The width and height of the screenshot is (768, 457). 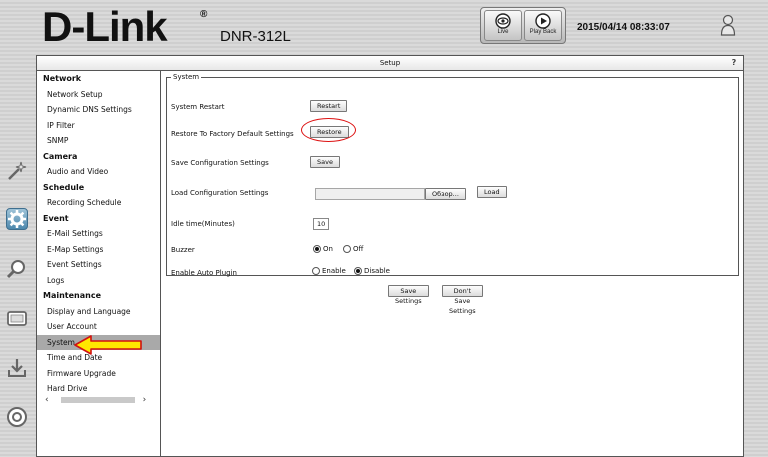 What do you see at coordinates (98, 172) in the screenshot?
I see `sidebar-item-audio-video: Audio and Video` at bounding box center [98, 172].